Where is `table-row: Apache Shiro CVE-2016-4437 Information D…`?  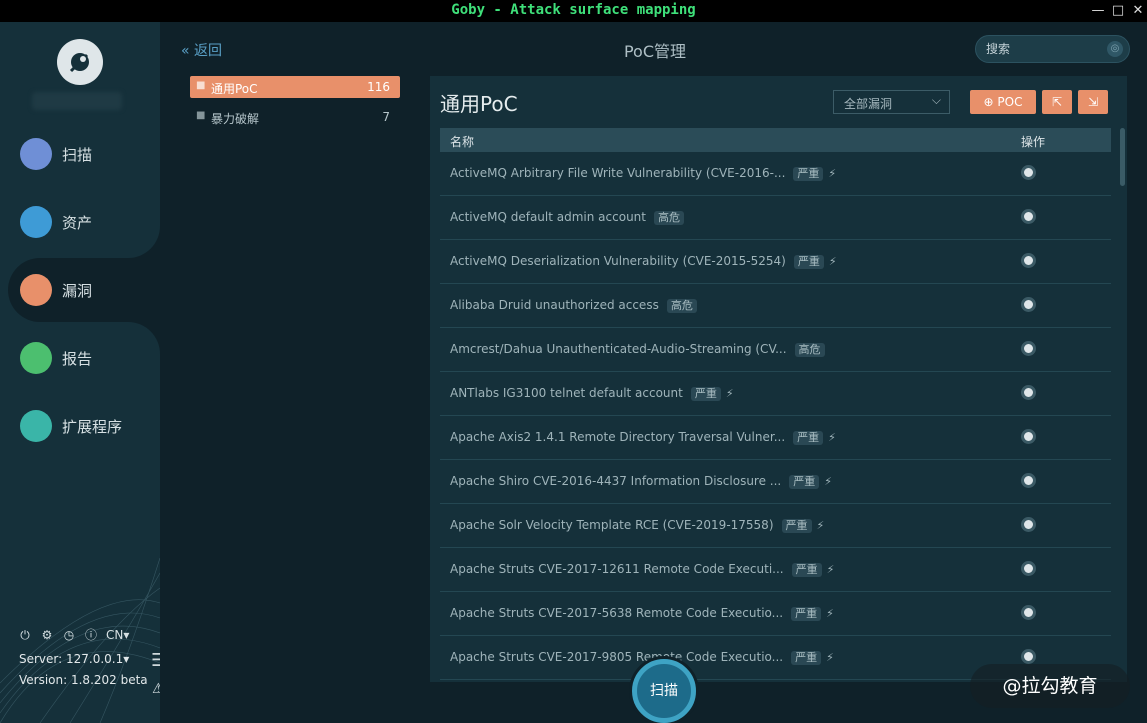
table-row: Apache Shiro CVE-2016-4437 Information D… is located at coordinates (775, 482).